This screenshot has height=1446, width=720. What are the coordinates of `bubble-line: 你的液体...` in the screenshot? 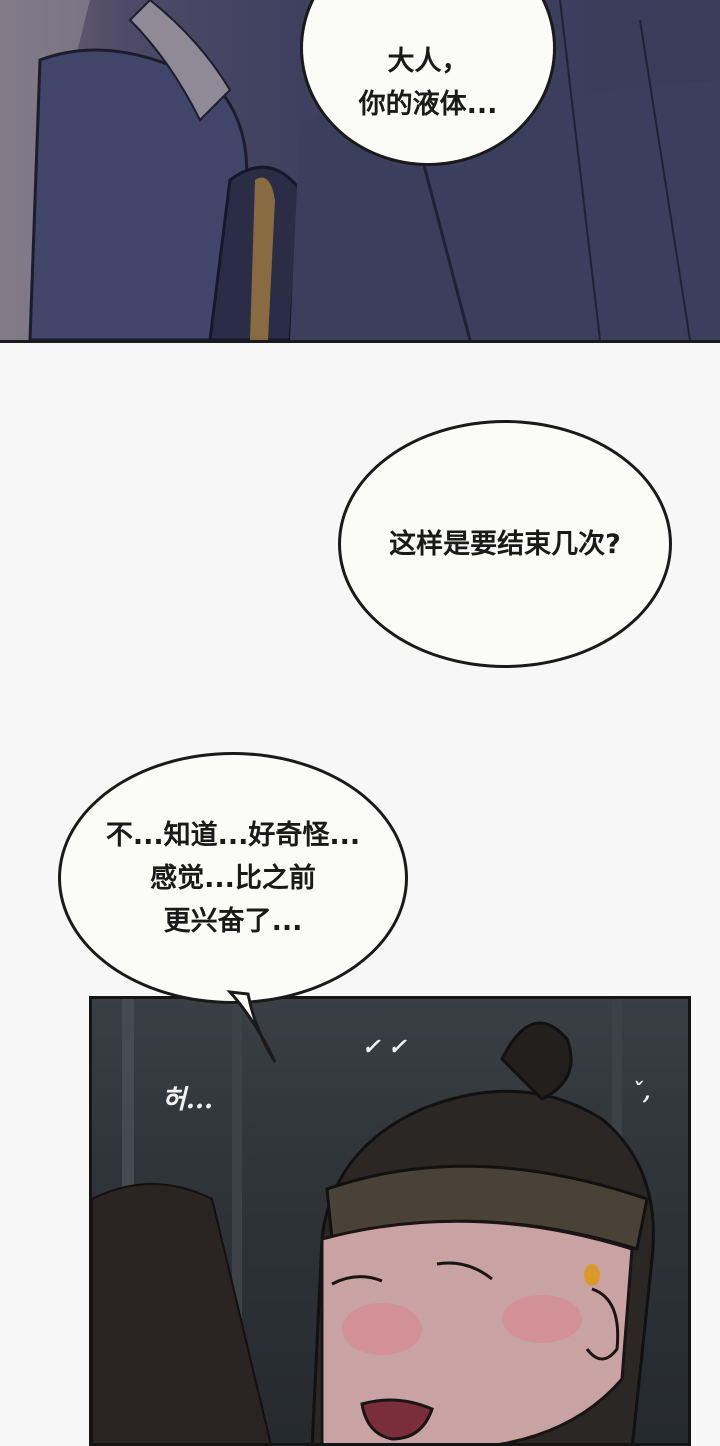 It's located at (428, 104).